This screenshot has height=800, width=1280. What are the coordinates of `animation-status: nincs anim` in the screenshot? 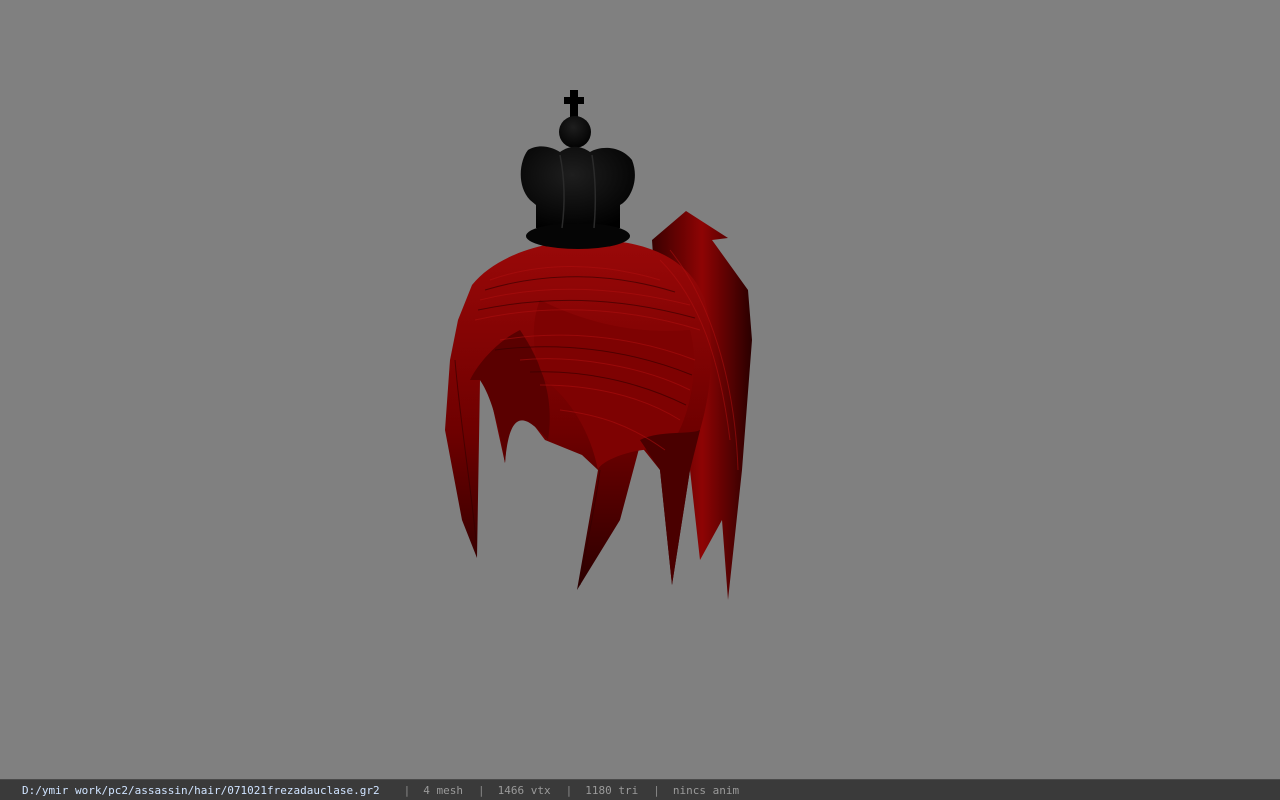 It's located at (706, 790).